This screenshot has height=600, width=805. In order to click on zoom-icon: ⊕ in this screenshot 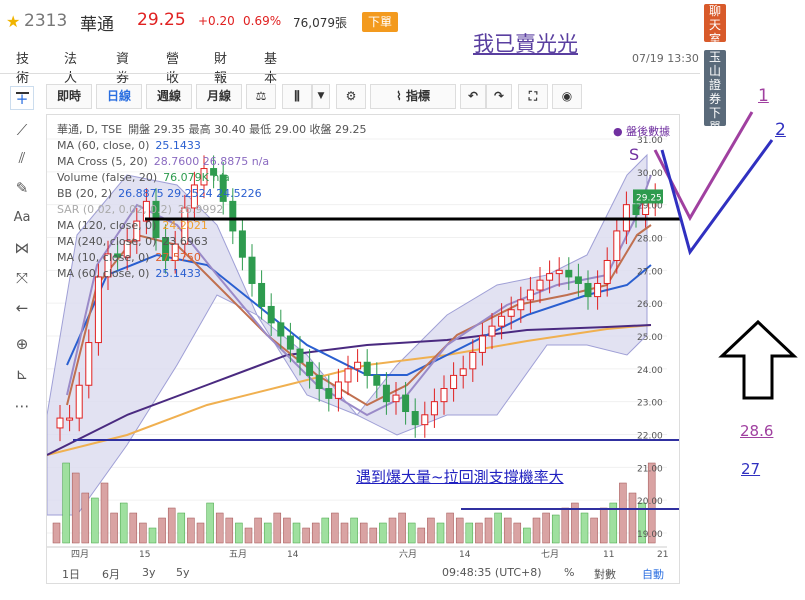, I will do `click(22, 344)`.